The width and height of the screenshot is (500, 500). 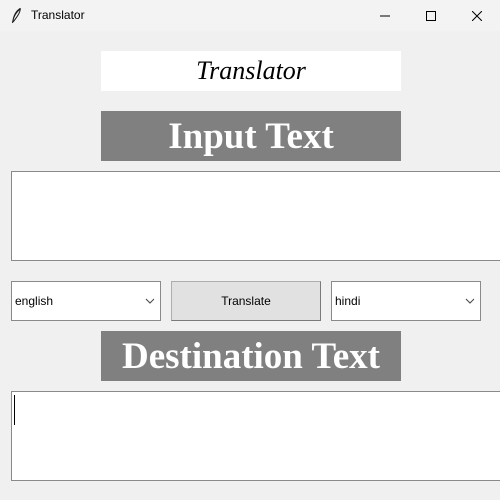 What do you see at coordinates (251, 71) in the screenshot?
I see `app-heading: Translator` at bounding box center [251, 71].